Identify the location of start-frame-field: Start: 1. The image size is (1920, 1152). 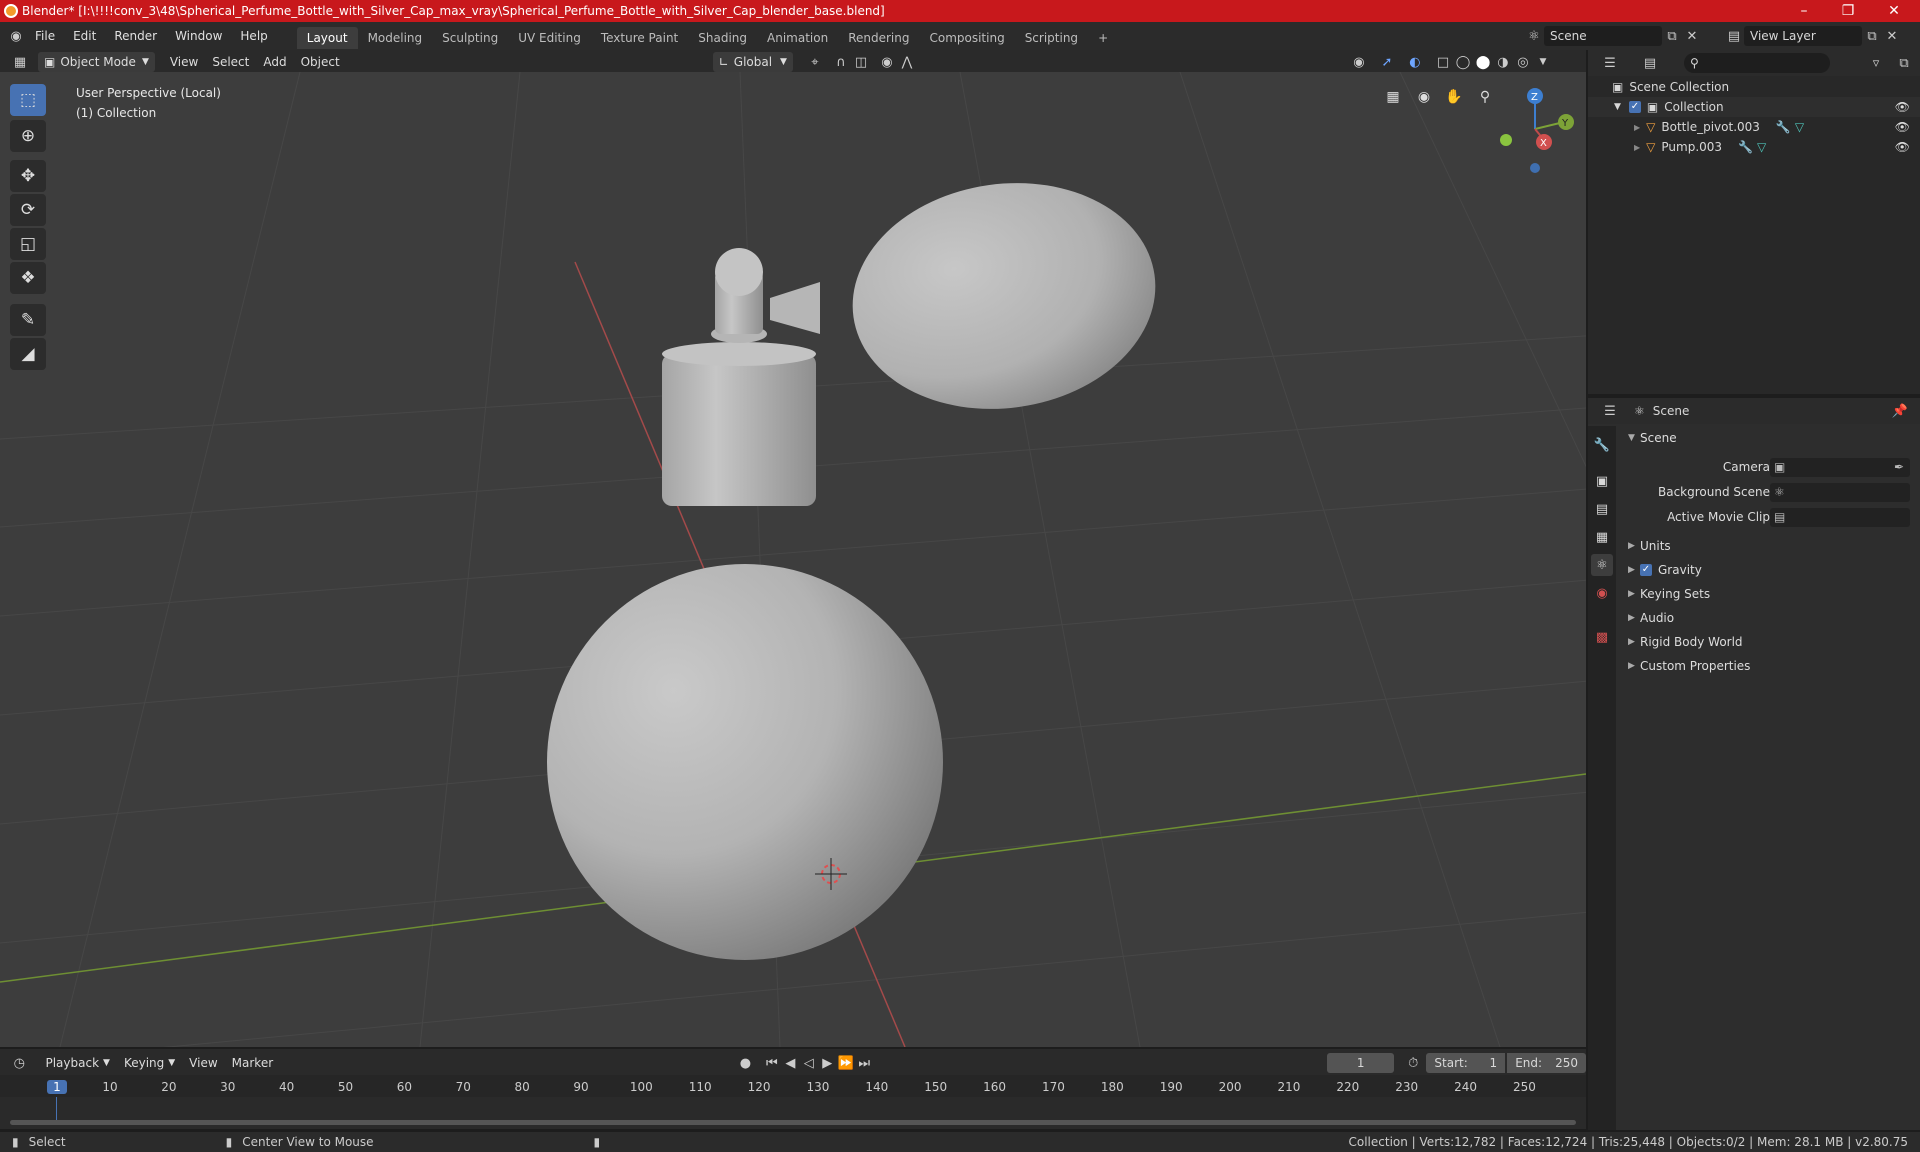
(1466, 1063).